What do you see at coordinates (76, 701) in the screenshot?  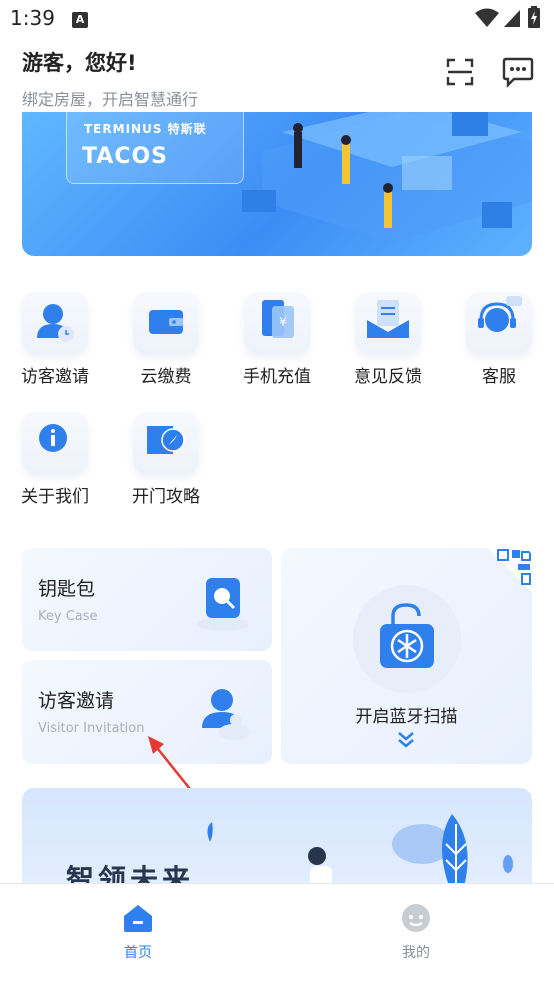 I see `card-title: 访客邀请` at bounding box center [76, 701].